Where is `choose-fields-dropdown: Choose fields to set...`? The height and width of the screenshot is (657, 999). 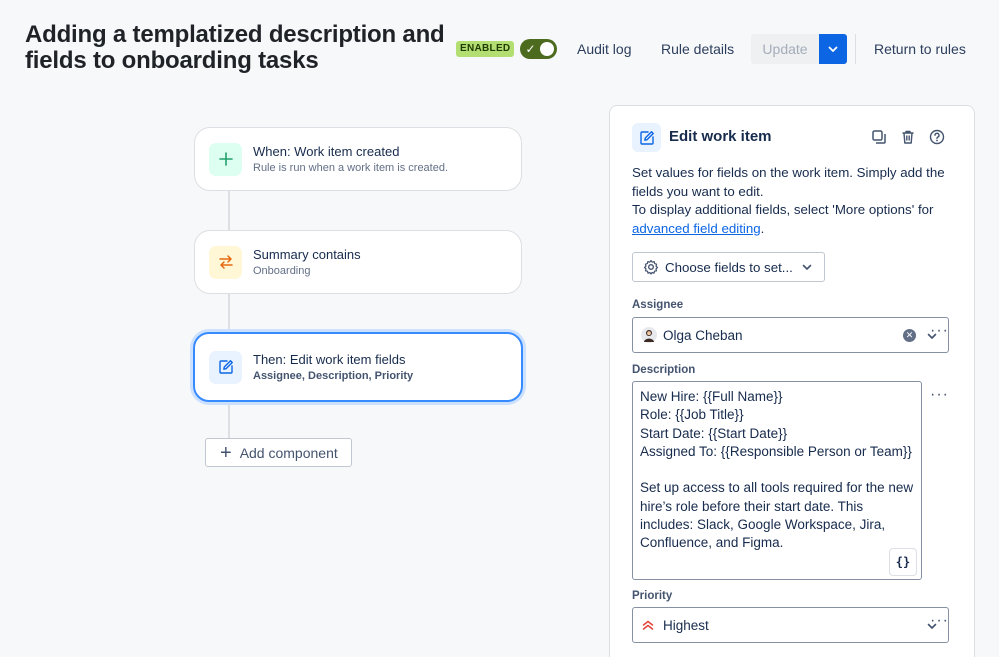 choose-fields-dropdown: Choose fields to set... is located at coordinates (728, 267).